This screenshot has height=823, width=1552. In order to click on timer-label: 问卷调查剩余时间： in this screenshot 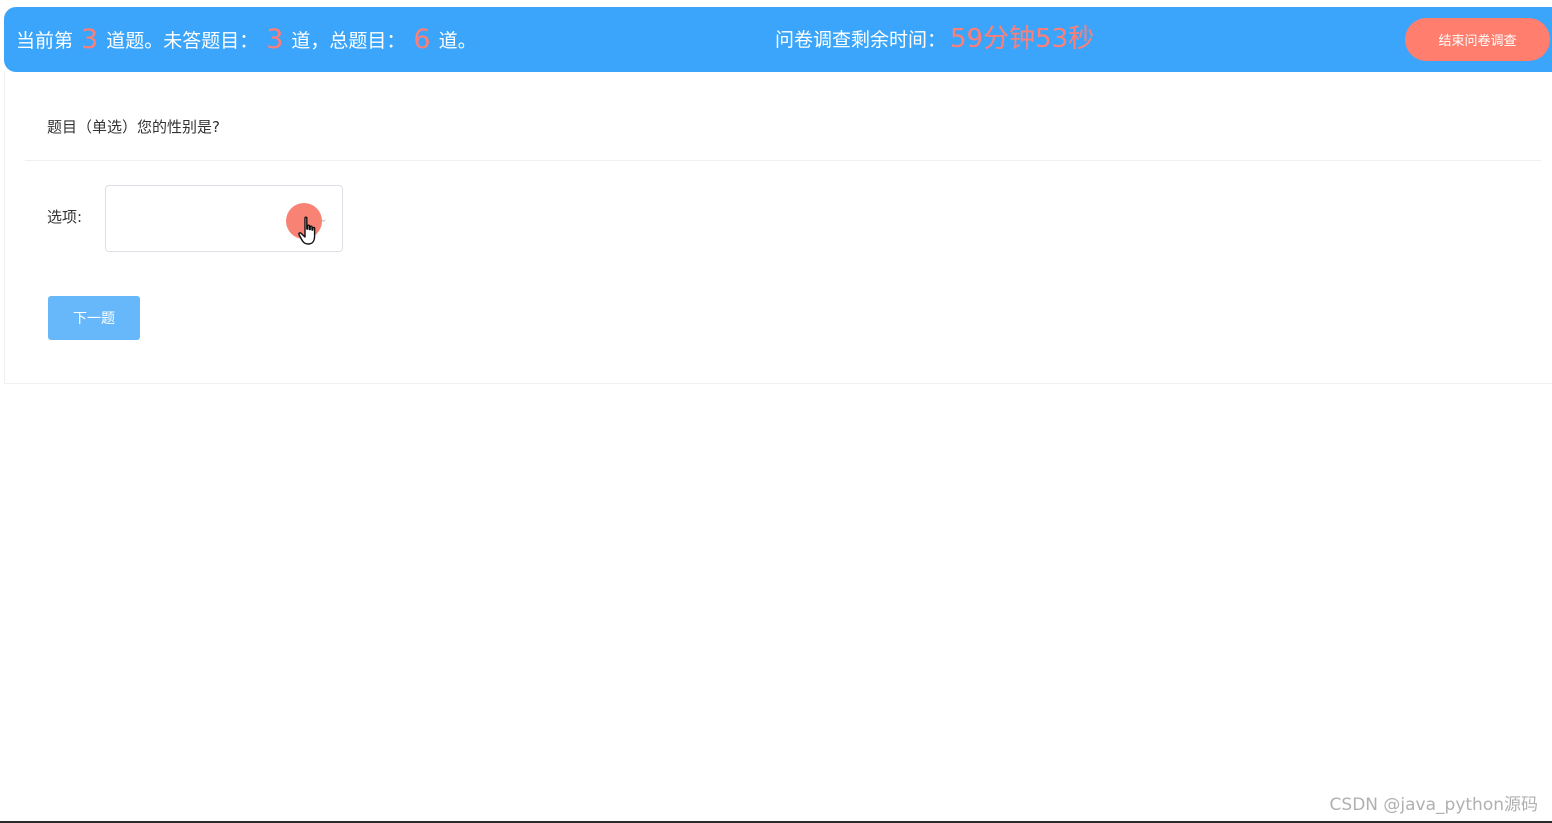, I will do `click(861, 40)`.